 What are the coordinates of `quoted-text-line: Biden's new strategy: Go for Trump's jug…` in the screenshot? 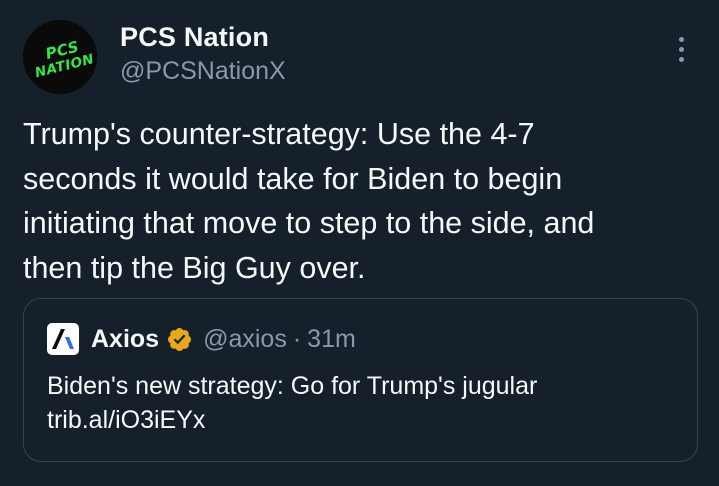 It's located at (292, 386).